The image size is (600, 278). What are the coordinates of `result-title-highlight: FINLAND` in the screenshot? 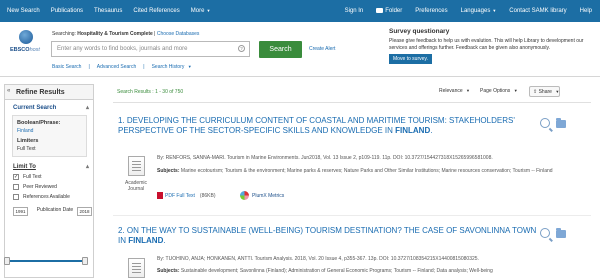 It's located at (413, 130).